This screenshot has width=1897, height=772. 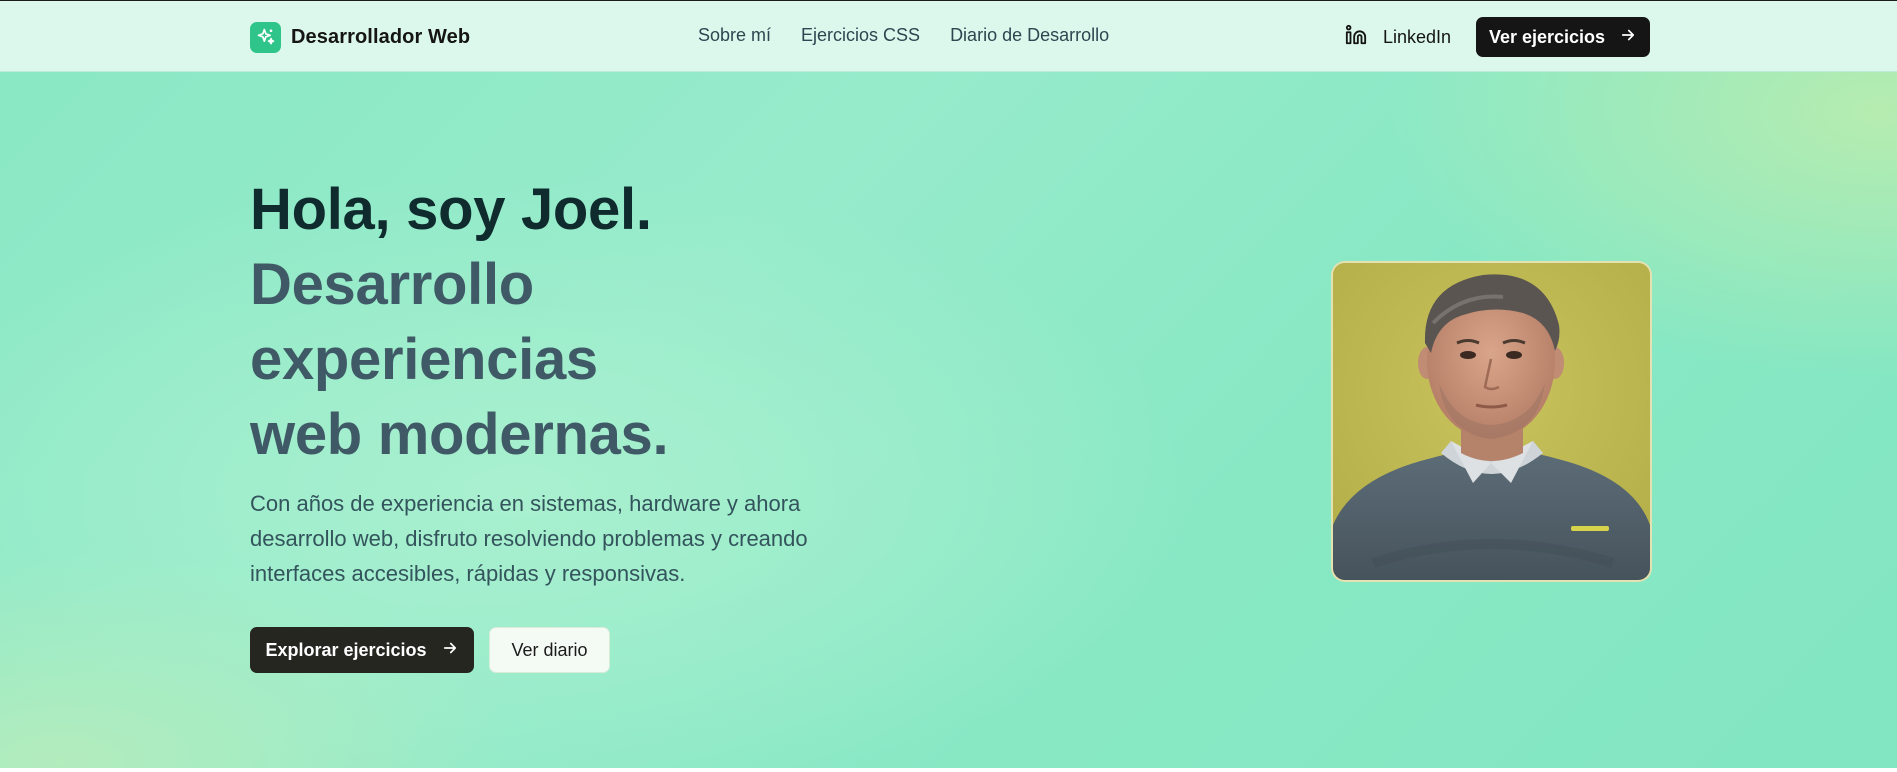 What do you see at coordinates (860, 35) in the screenshot?
I see `nav-link-ejercicios-css: Ejercicios CSS` at bounding box center [860, 35].